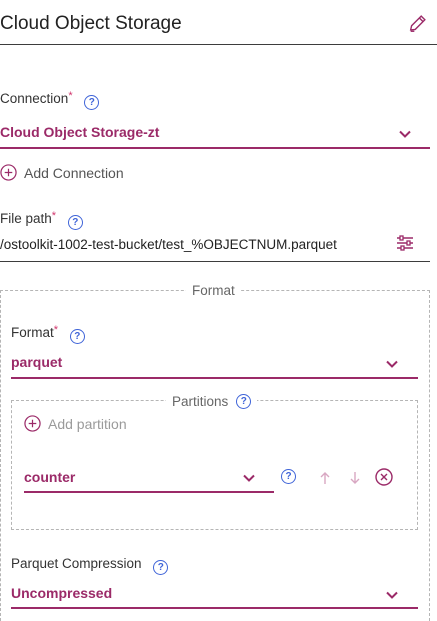 This screenshot has width=437, height=621. I want to click on connection-select-value: Cloud Object Storage-zt, so click(79, 132).